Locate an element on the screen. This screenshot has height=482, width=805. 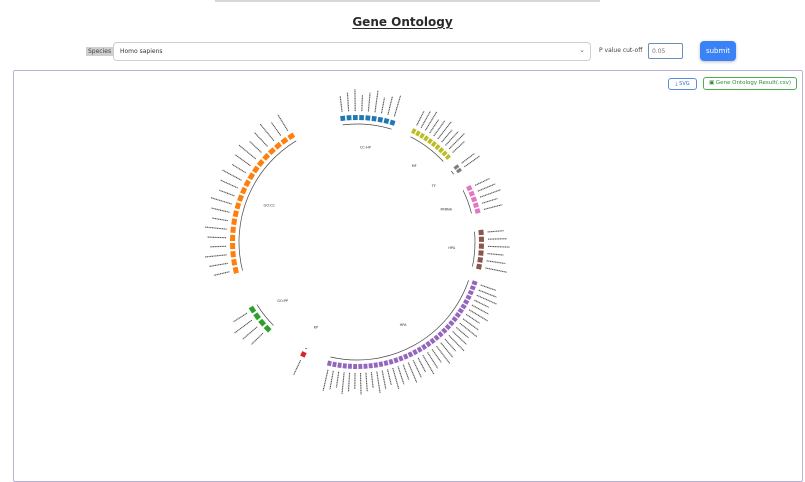
download-svg-button: ⤓ SVG is located at coordinates (682, 84).